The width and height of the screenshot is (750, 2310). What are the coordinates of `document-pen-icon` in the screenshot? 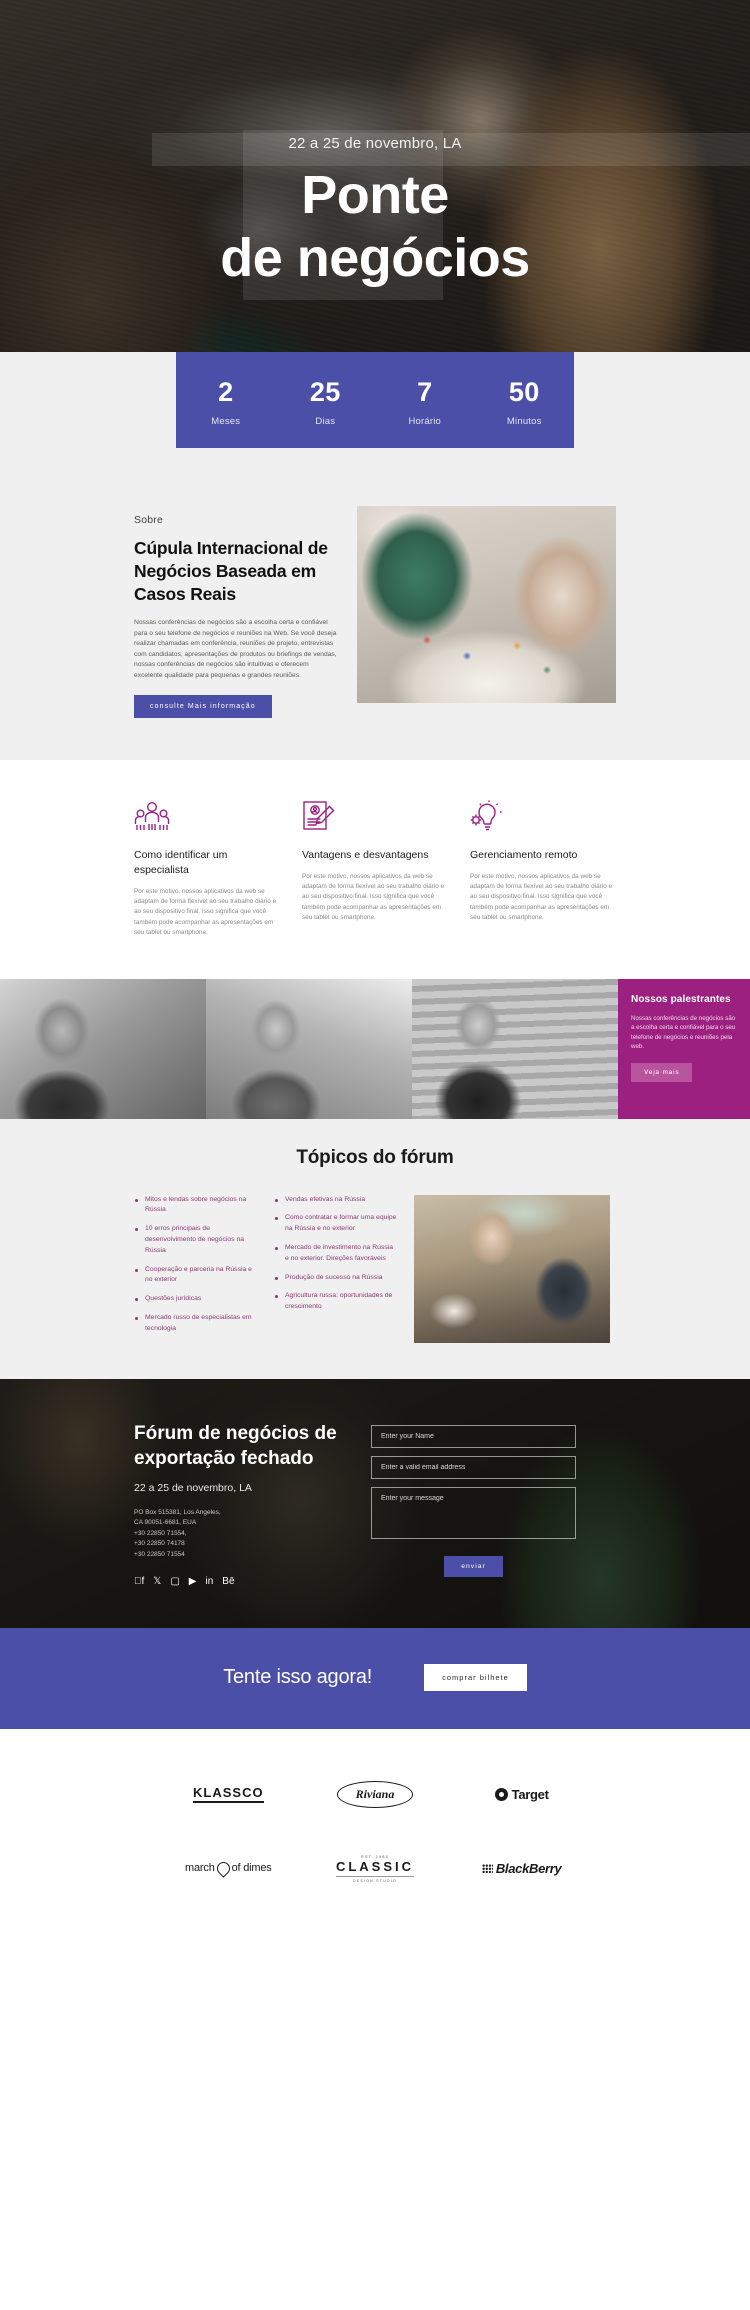 It's located at (375, 818).